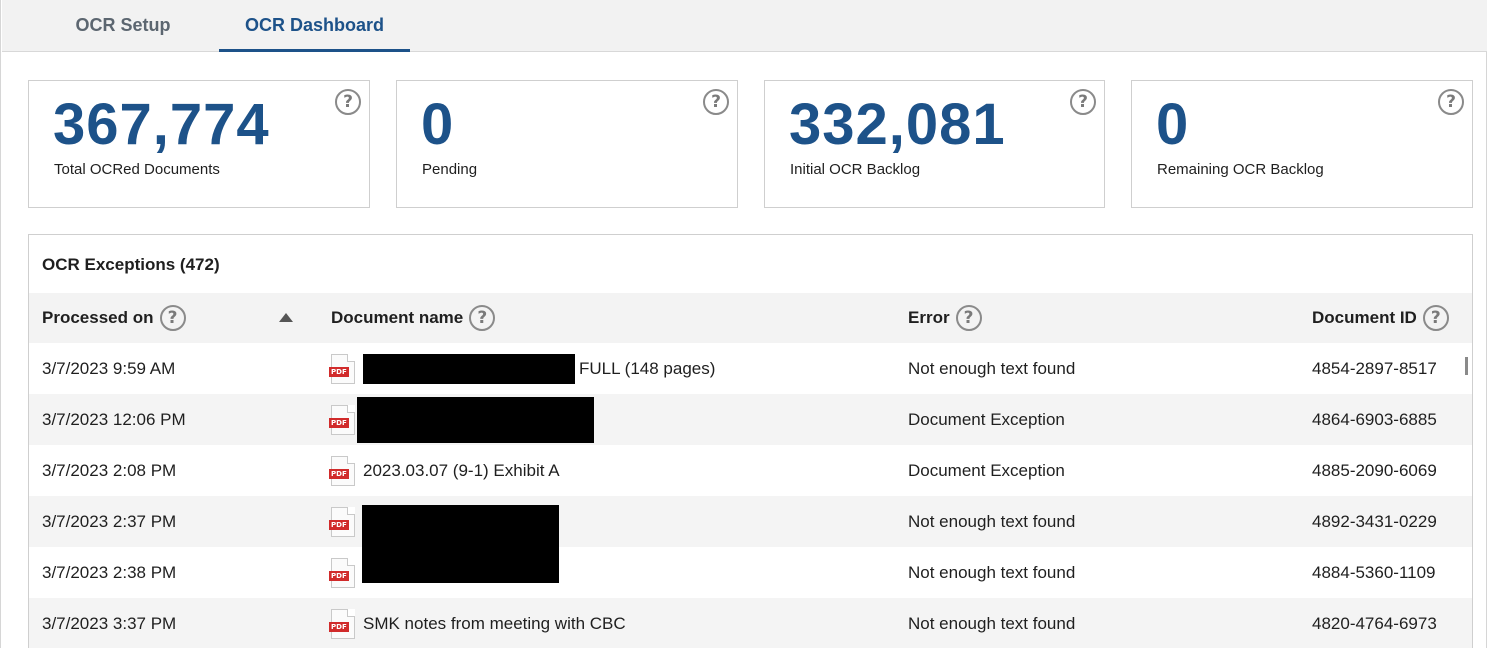 The height and width of the screenshot is (648, 1489). Describe the element at coordinates (1374, 572) in the screenshot. I see `document-id-cell: 4884-5360-1109` at that location.